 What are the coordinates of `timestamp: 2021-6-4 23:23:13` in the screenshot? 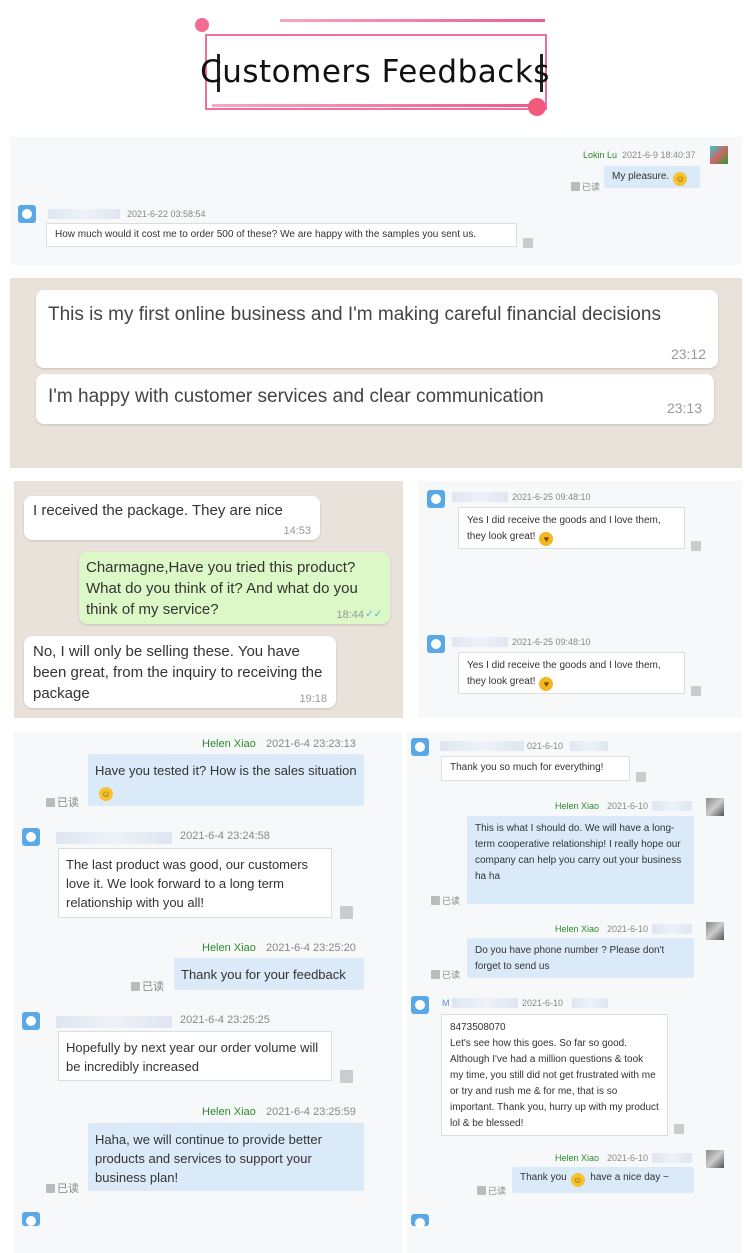 It's located at (311, 744).